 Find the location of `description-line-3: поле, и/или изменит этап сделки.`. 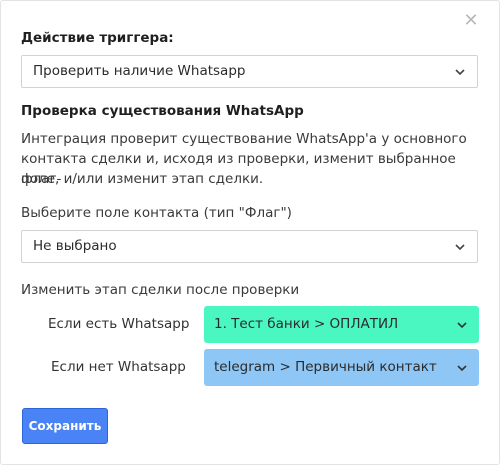

description-line-3: поле, и/или изменит этап сделки. is located at coordinates (142, 179).